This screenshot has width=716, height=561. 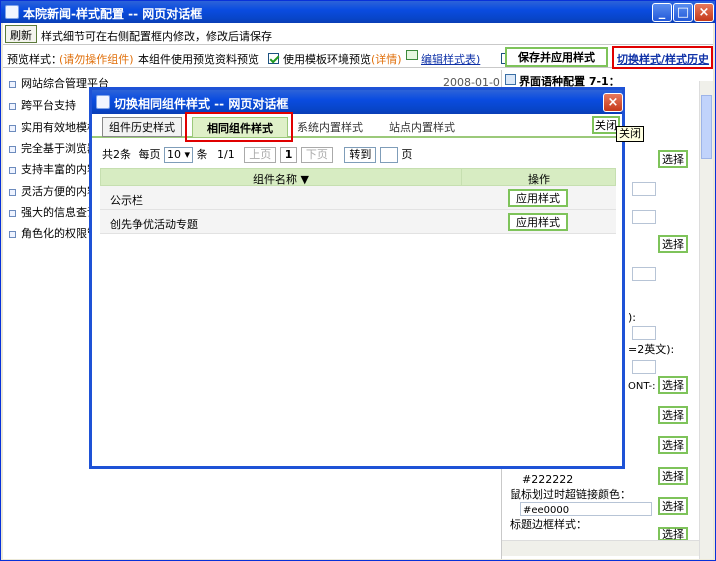 What do you see at coordinates (358, 12) in the screenshot?
I see `window-titlebar: 本院新闻-样式配置 -- 网页对话框 _ □ ×` at bounding box center [358, 12].